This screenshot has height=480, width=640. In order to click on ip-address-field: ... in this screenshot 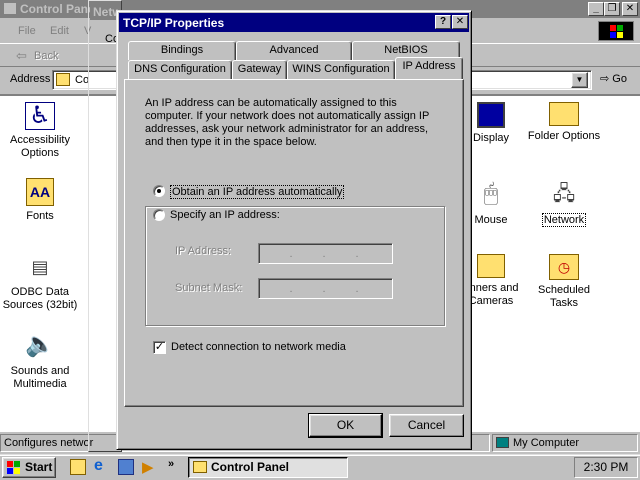, I will do `click(325, 253)`.